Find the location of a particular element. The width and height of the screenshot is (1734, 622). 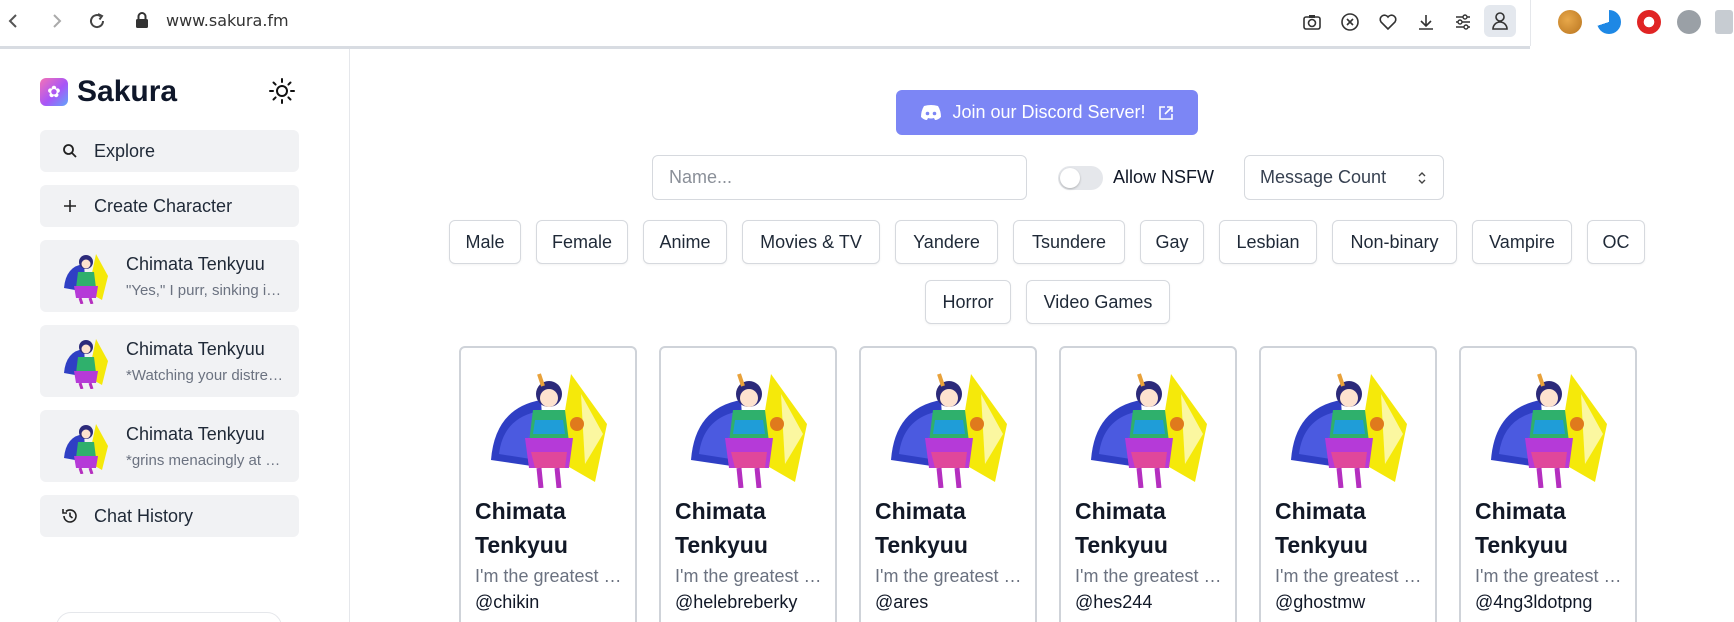

back-icon is located at coordinates (13, 21).